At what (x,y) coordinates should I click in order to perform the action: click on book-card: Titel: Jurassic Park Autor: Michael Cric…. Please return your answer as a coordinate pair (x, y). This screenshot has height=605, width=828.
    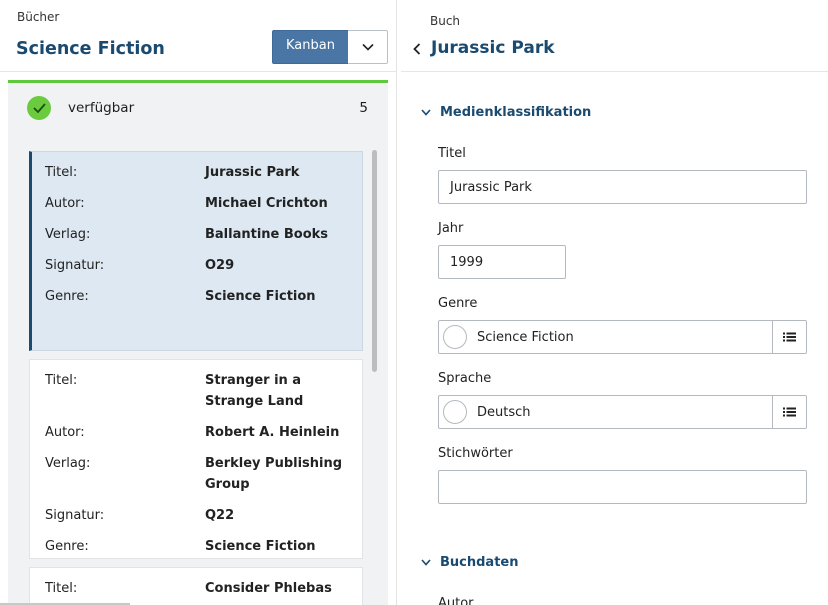
    Looking at the image, I should click on (196, 251).